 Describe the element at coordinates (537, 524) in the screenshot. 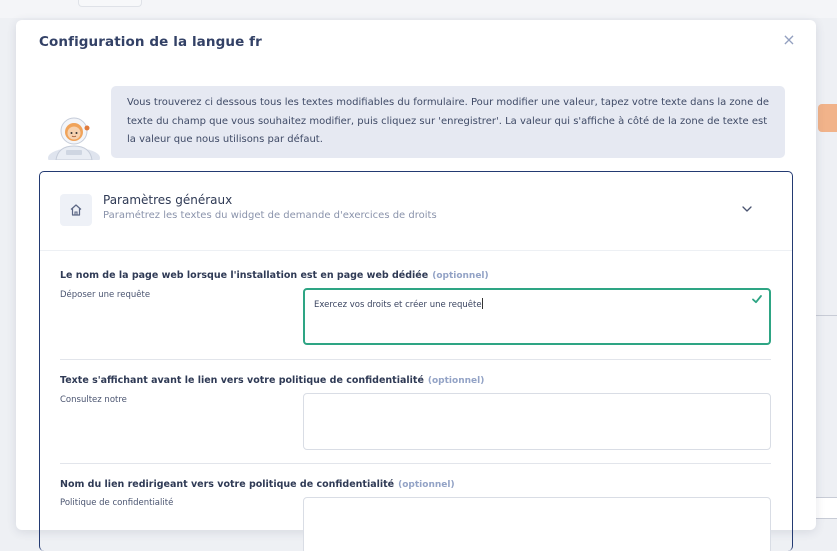

I see `privacy-link-textarea` at that location.